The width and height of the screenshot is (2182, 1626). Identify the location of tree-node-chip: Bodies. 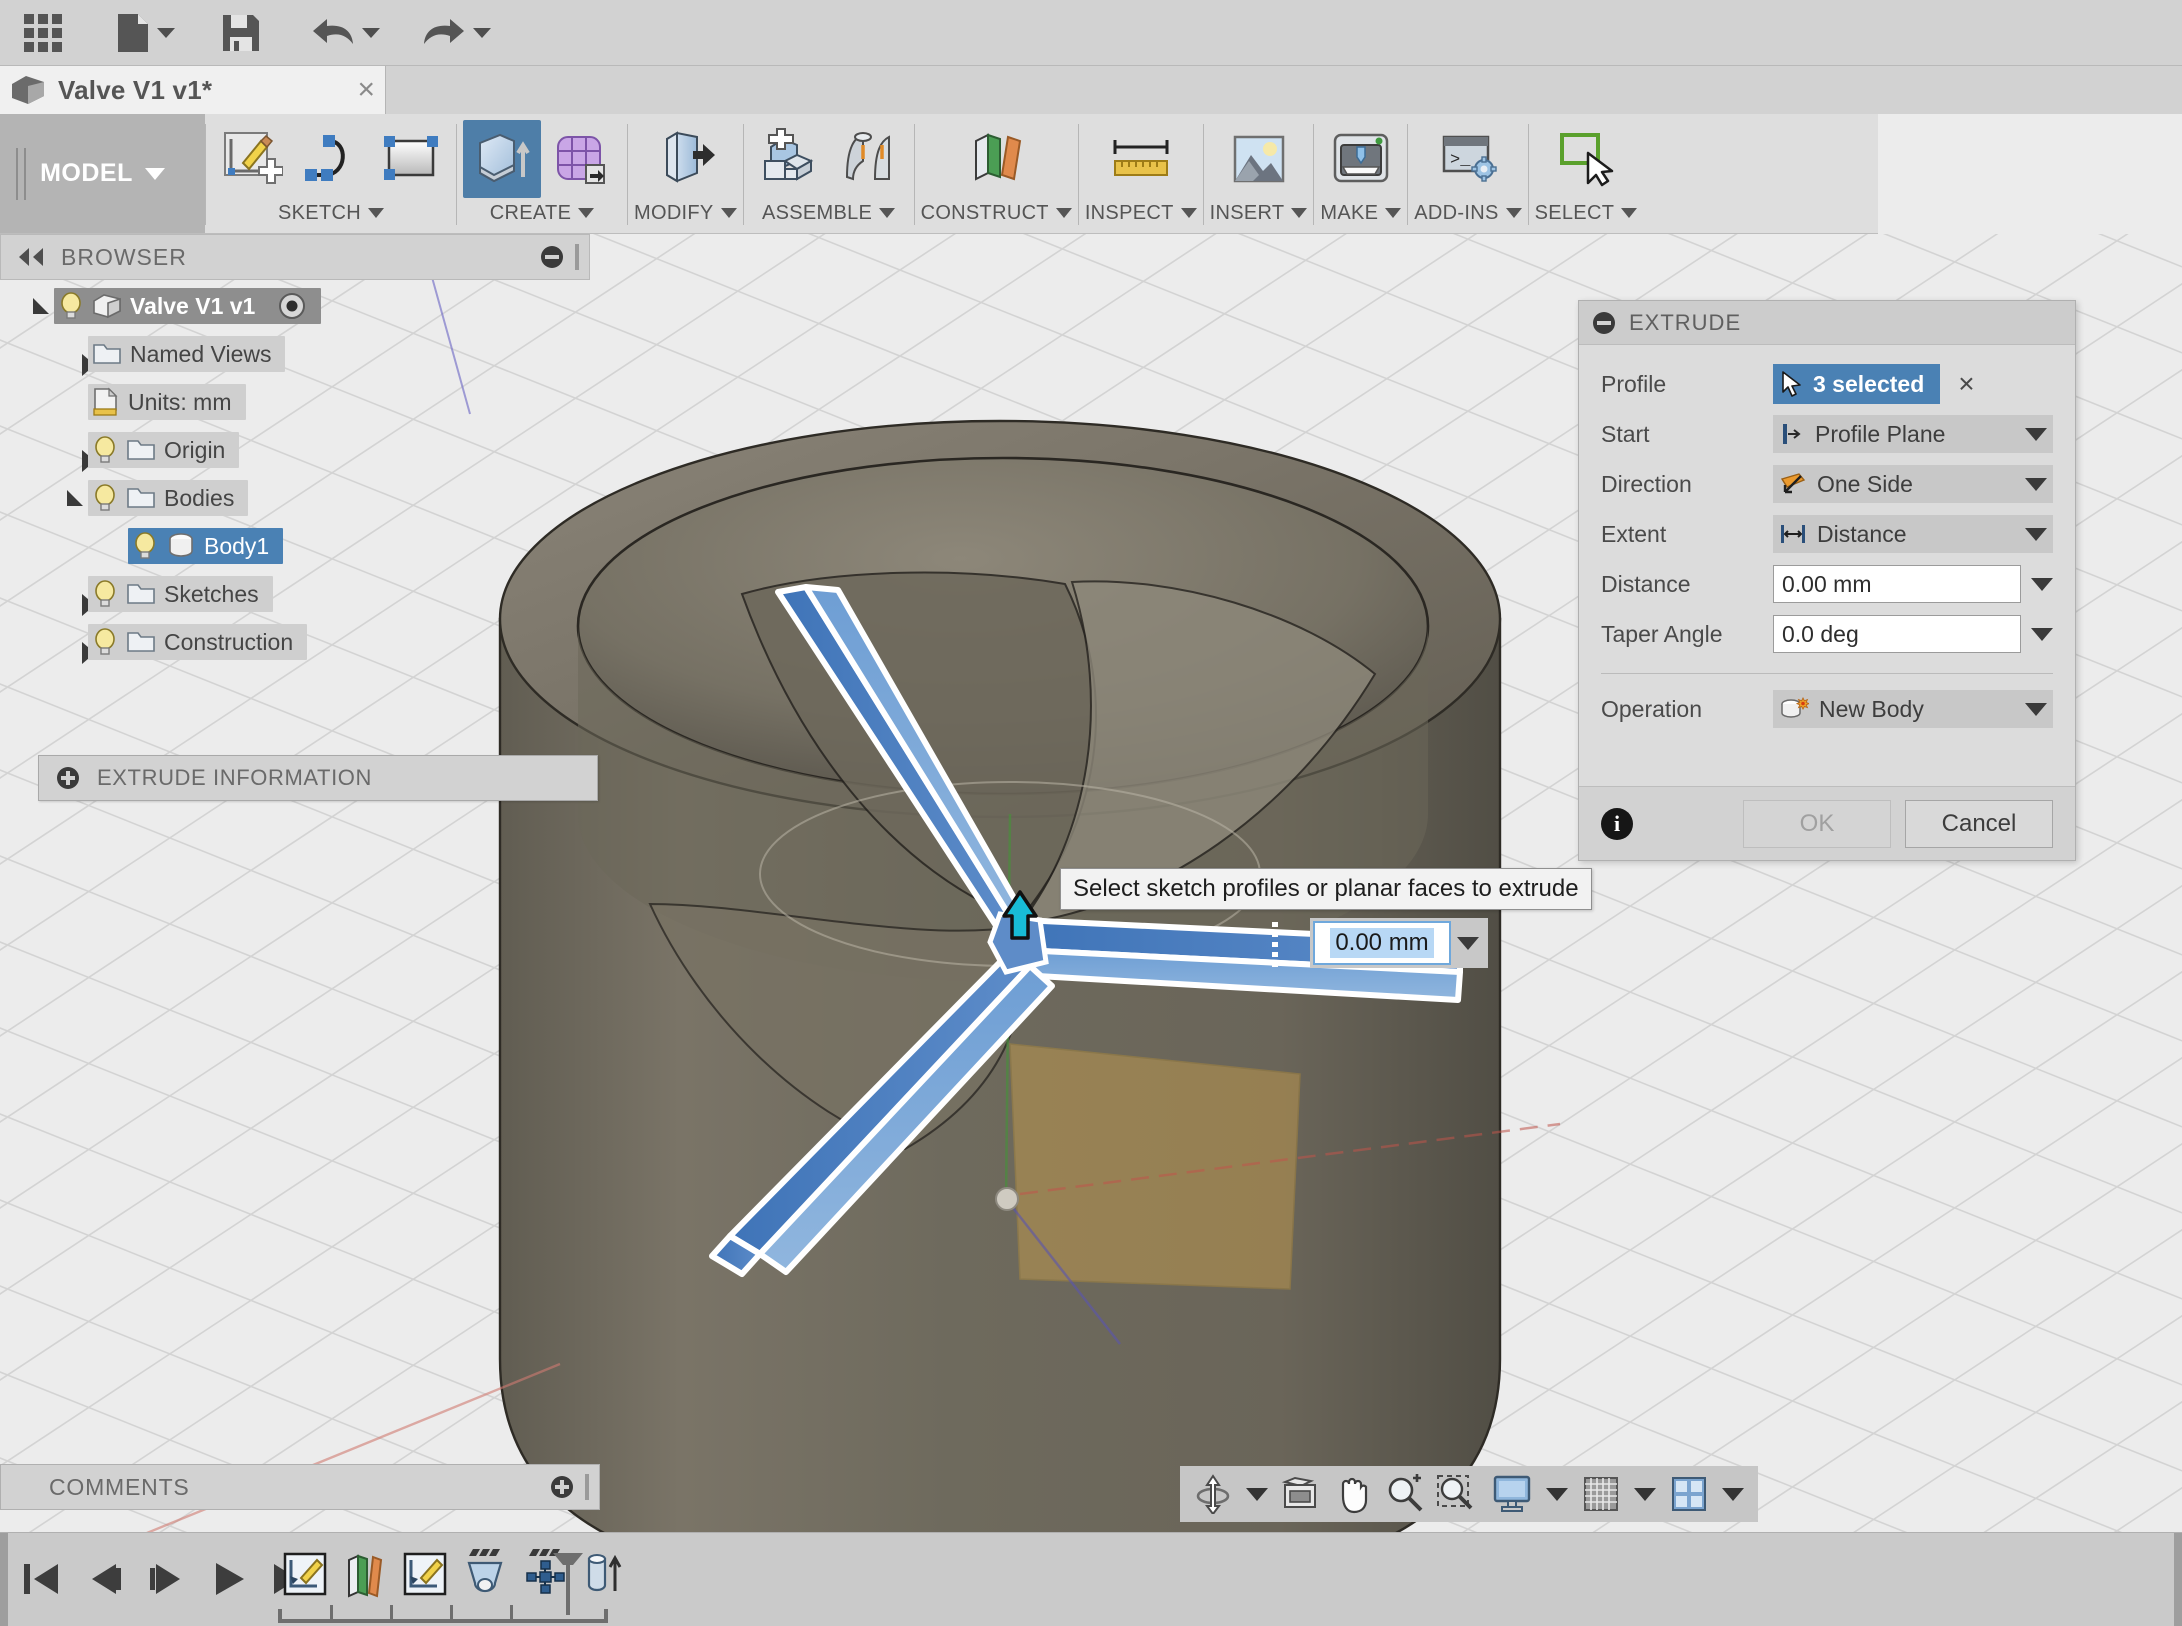
(168, 498).